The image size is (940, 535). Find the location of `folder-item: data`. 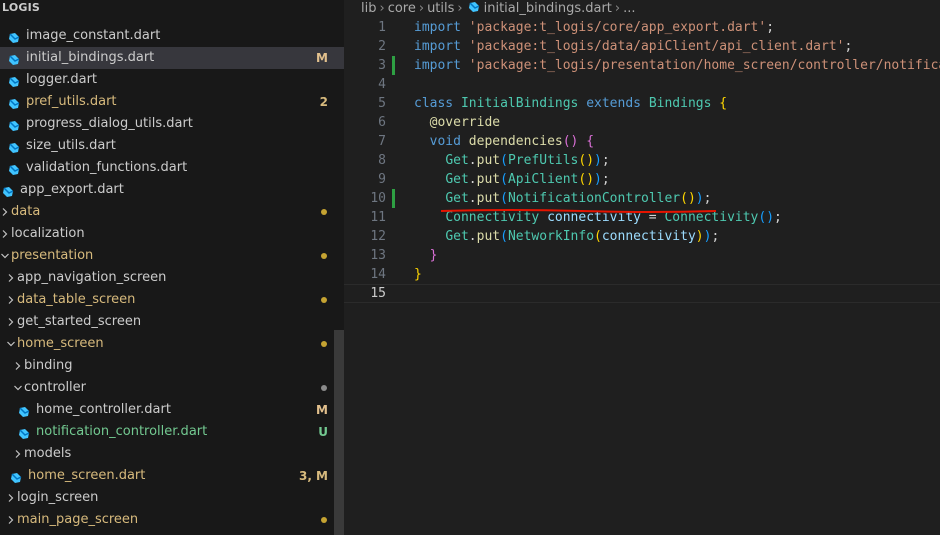

folder-item: data is located at coordinates (172, 212).